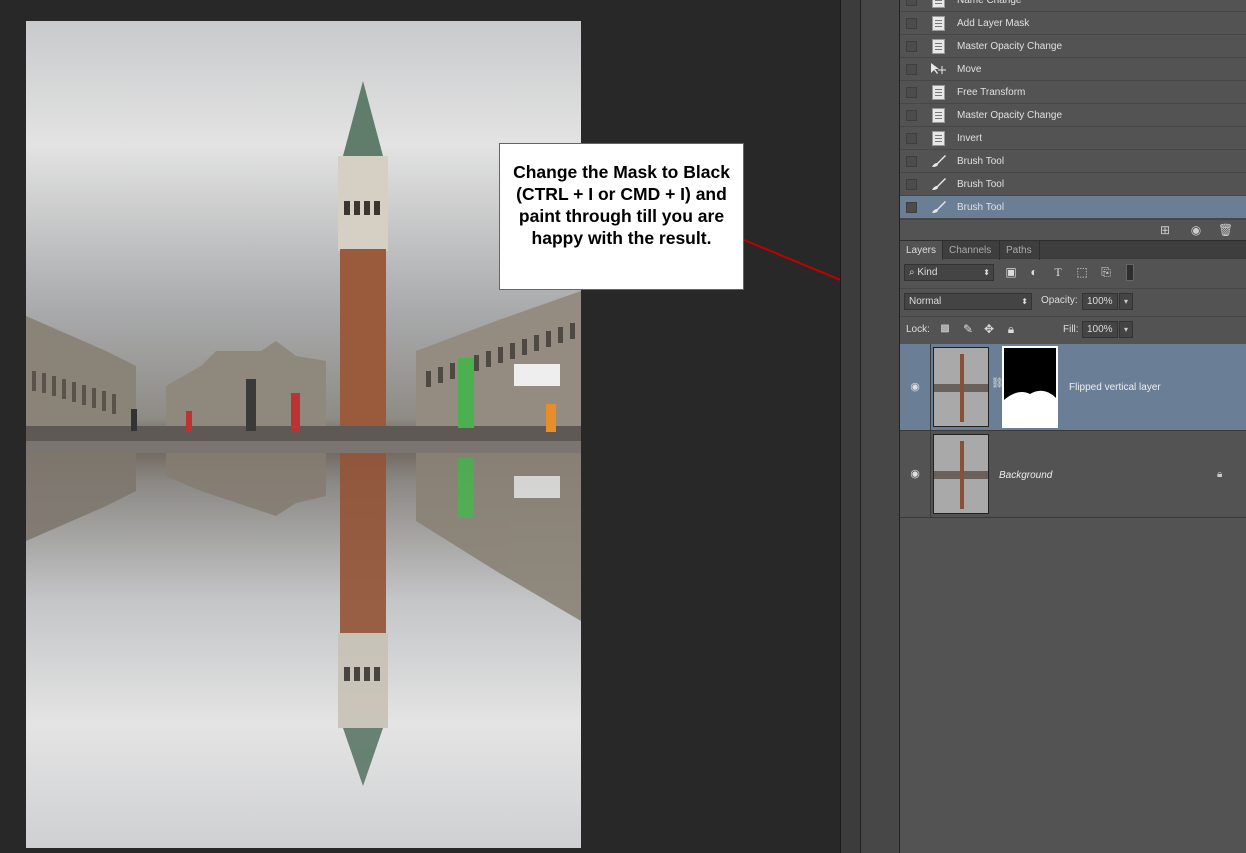 This screenshot has height=853, width=1246. What do you see at coordinates (945, 329) in the screenshot?
I see `lock-transparent-pixels-icon: ▩` at bounding box center [945, 329].